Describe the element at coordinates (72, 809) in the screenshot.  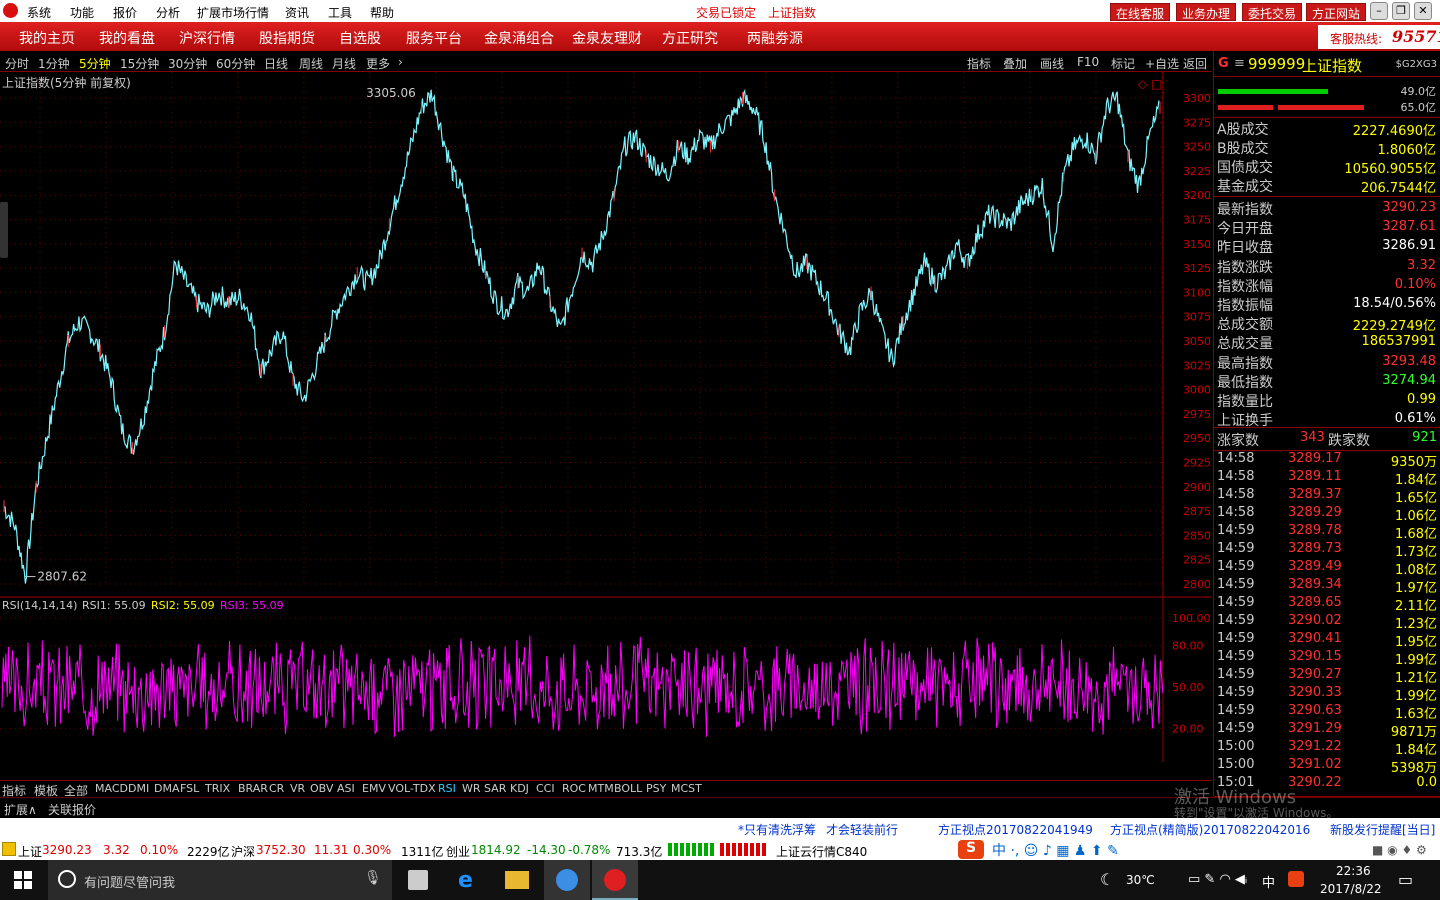
I see `related-quotes-button: 关联报价` at that location.